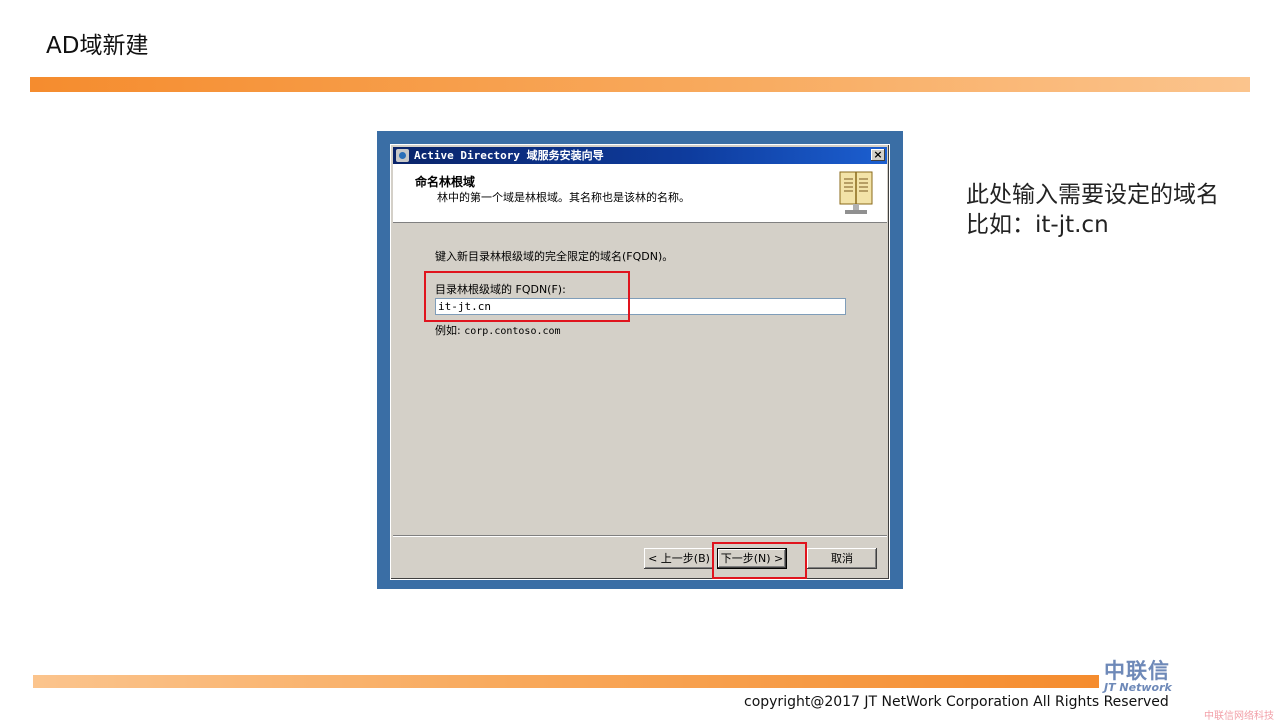  Describe the element at coordinates (1138, 687) in the screenshot. I see `logo-english-text: JT Network` at that location.